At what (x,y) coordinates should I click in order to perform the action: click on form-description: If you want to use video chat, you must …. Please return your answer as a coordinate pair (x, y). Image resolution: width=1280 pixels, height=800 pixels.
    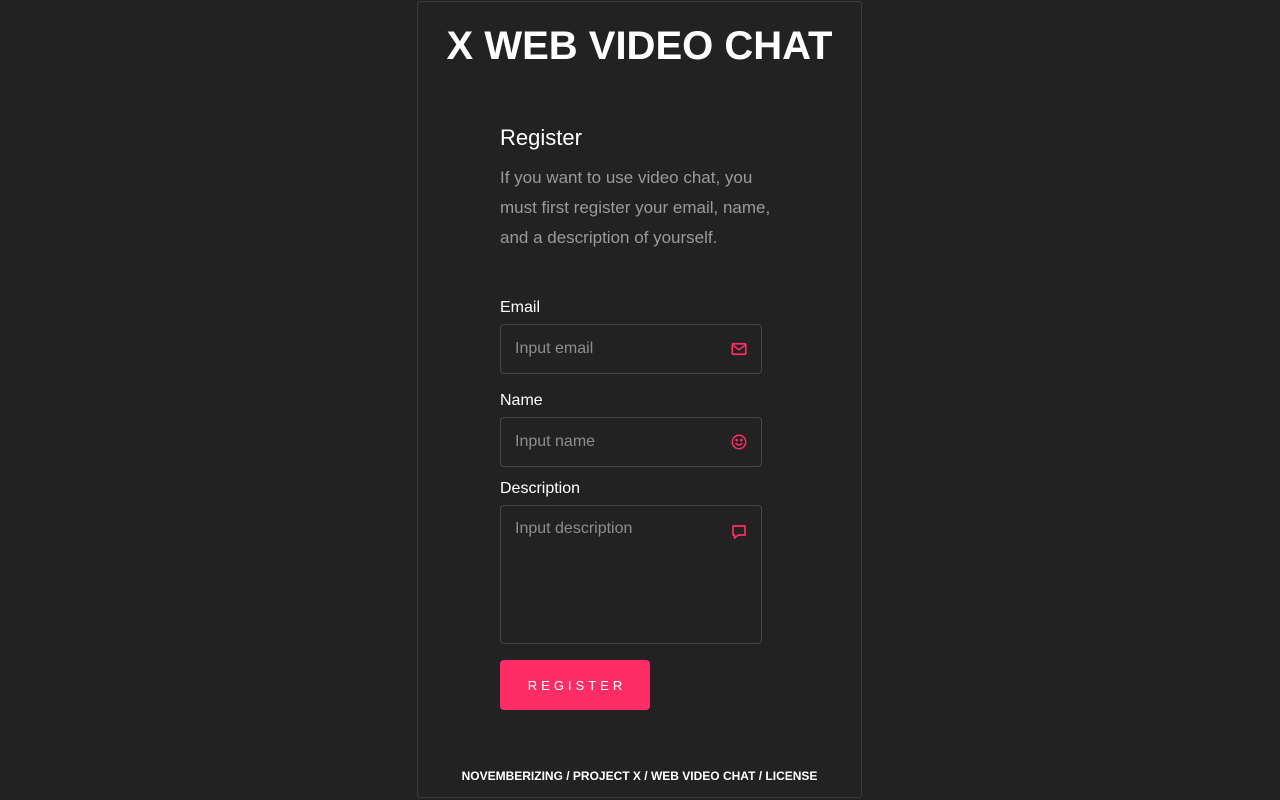
    Looking at the image, I should click on (635, 207).